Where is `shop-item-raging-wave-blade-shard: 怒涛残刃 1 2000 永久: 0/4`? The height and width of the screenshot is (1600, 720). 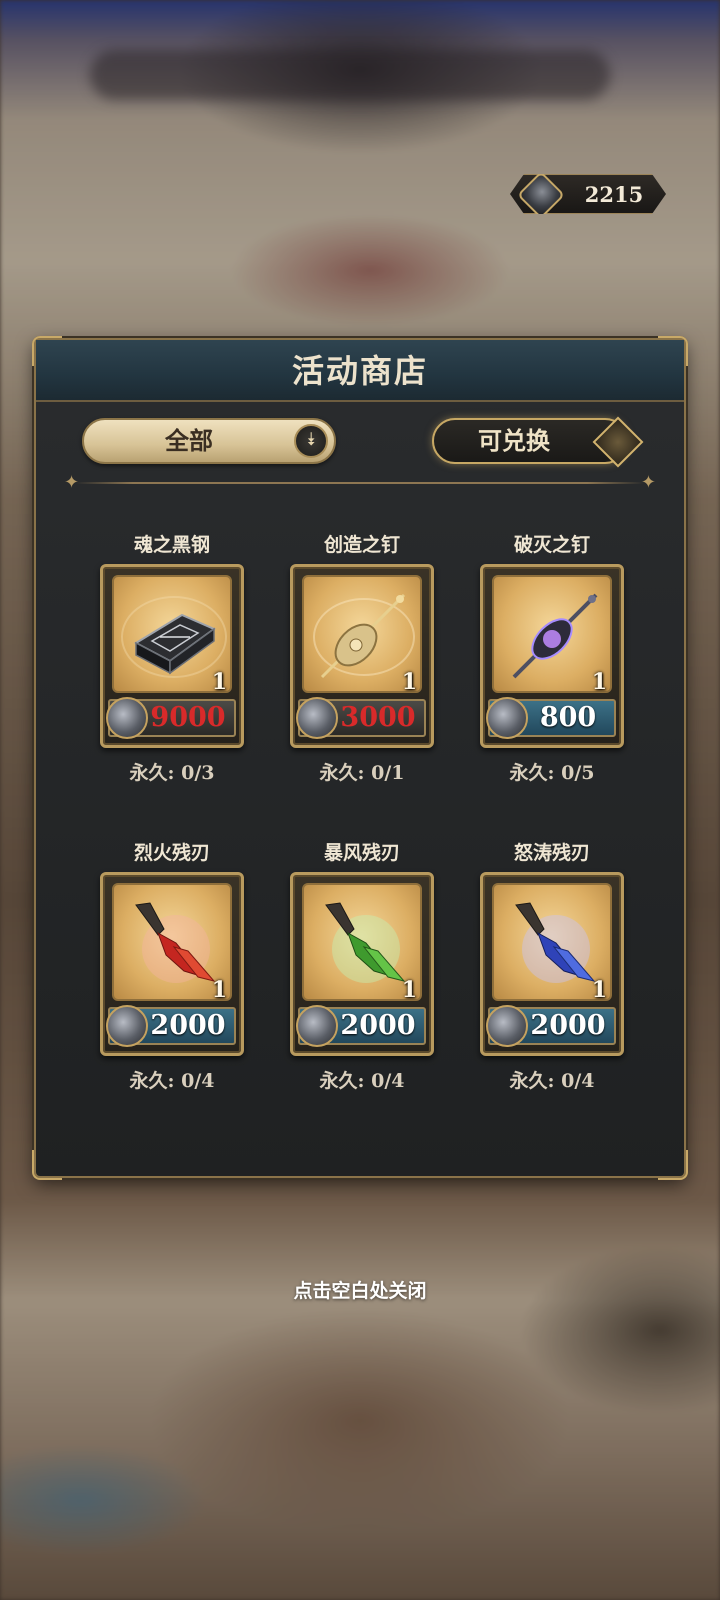
shop-item-raging-wave-blade-shard: 怒涛残刃 1 2000 永久: 0/4 is located at coordinates (552, 973).